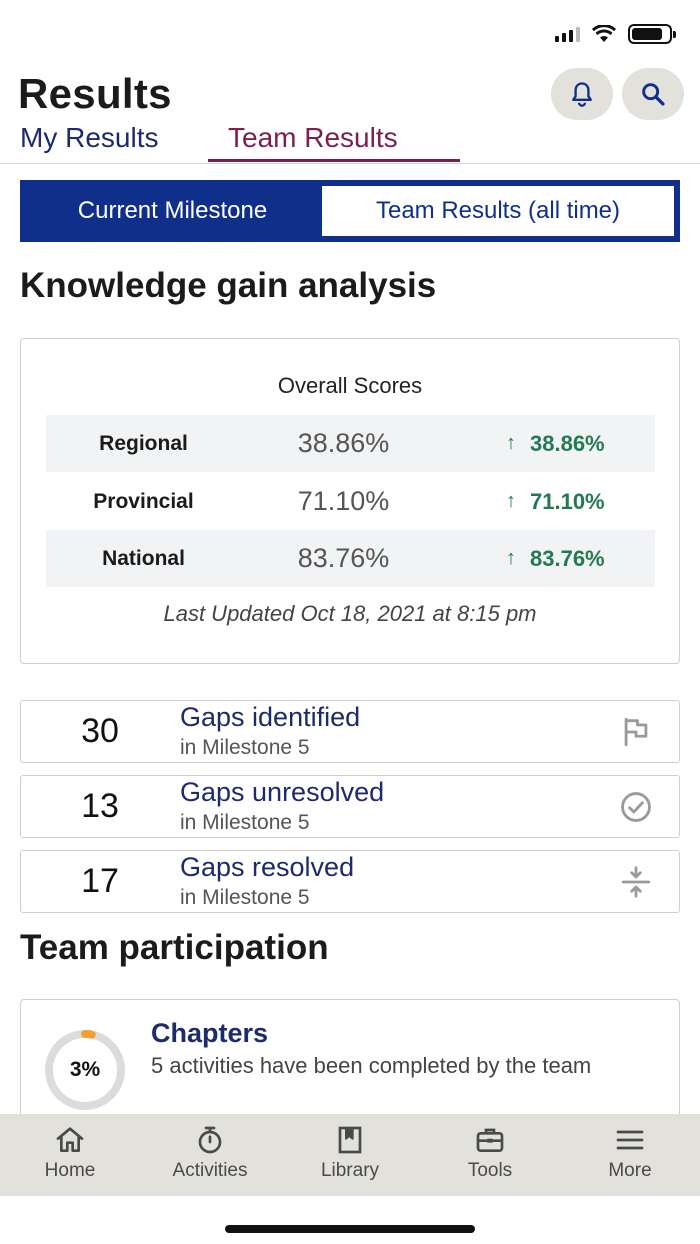 This screenshot has width=700, height=1244. What do you see at coordinates (143, 558) in the screenshot?
I see `score-name: National` at bounding box center [143, 558].